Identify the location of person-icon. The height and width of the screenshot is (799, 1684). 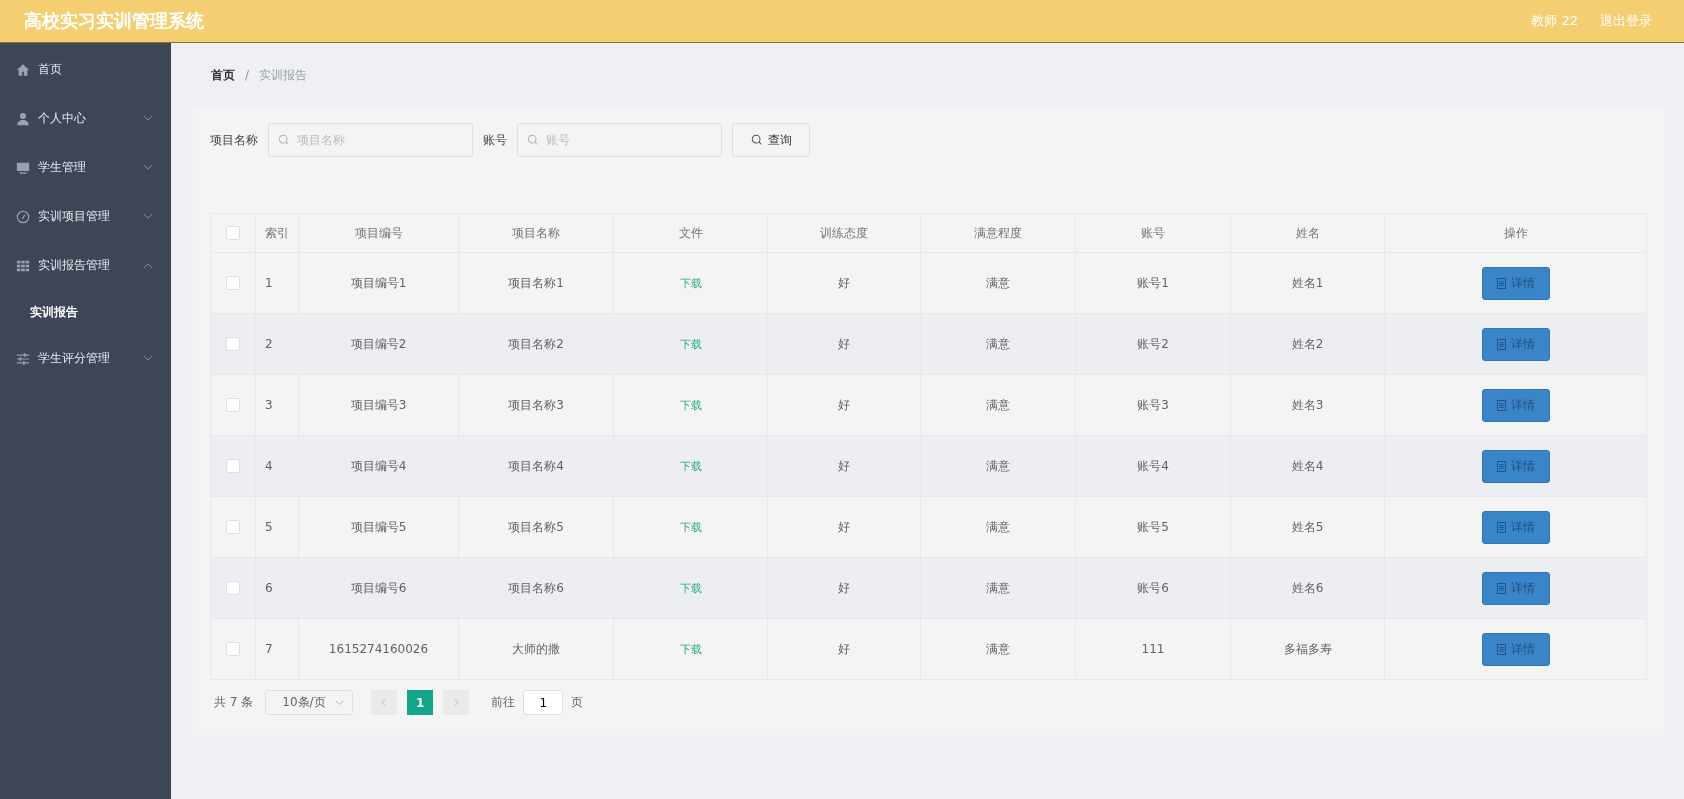
(23, 118).